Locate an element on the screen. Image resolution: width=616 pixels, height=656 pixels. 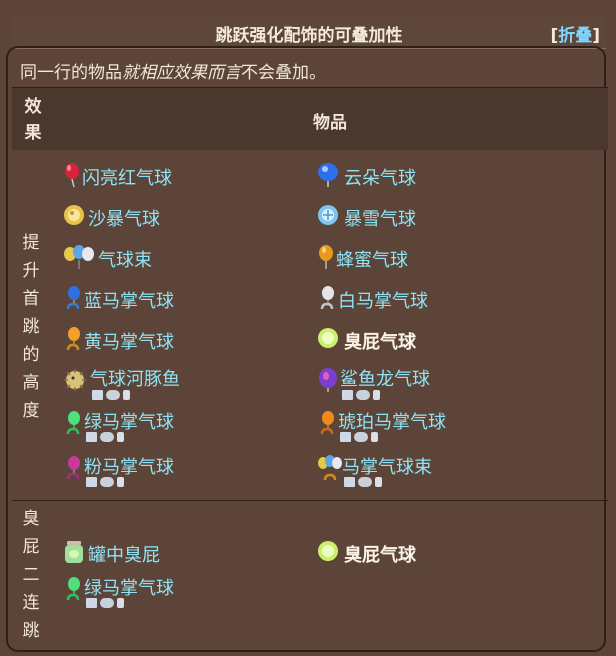
balloon-bundle-icon is located at coordinates (79, 257).